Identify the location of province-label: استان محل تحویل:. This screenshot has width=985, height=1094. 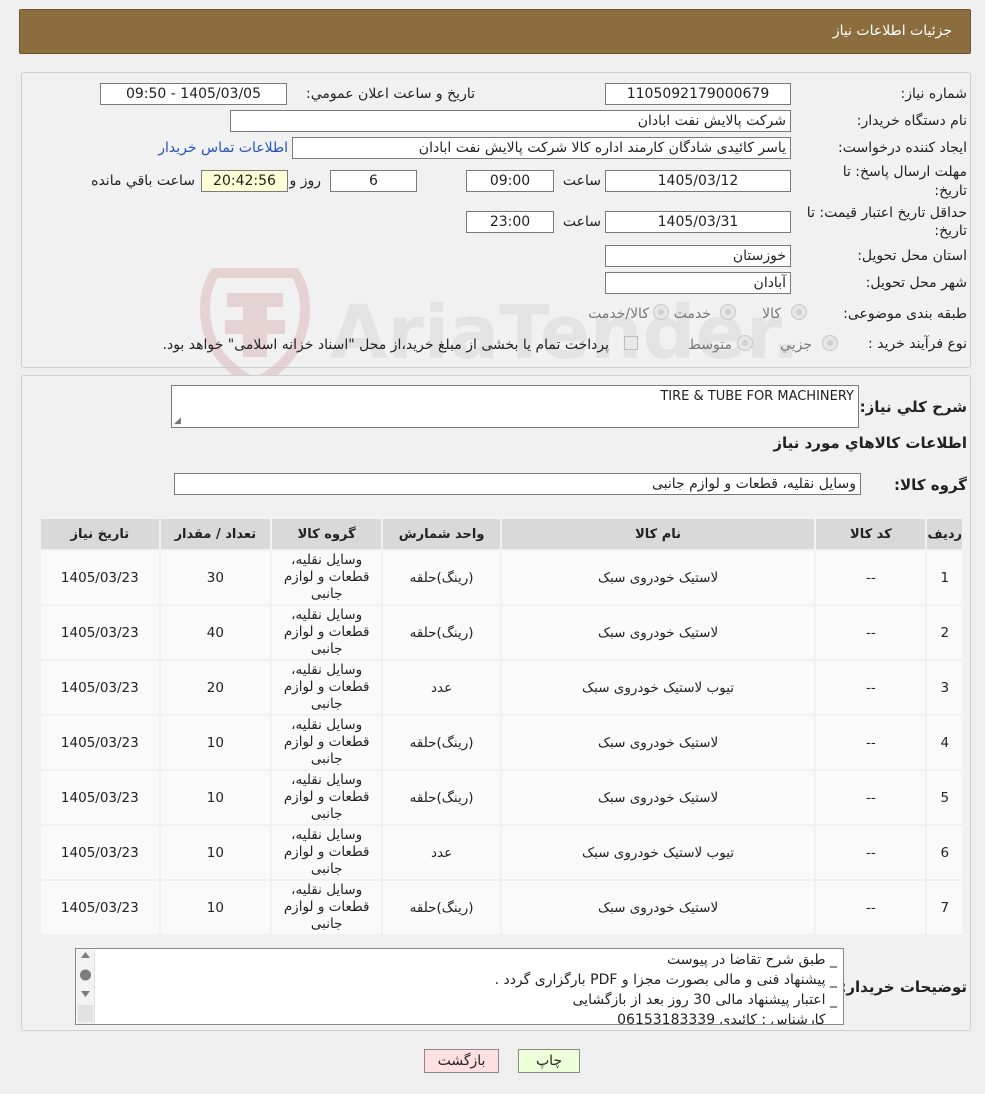
(912, 256).